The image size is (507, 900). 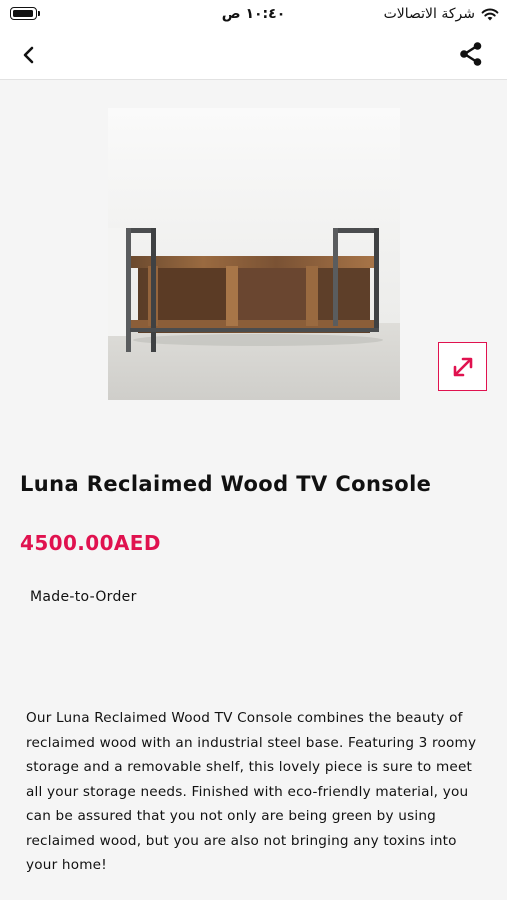 I want to click on product-price: 4500.00AED, so click(x=90, y=543).